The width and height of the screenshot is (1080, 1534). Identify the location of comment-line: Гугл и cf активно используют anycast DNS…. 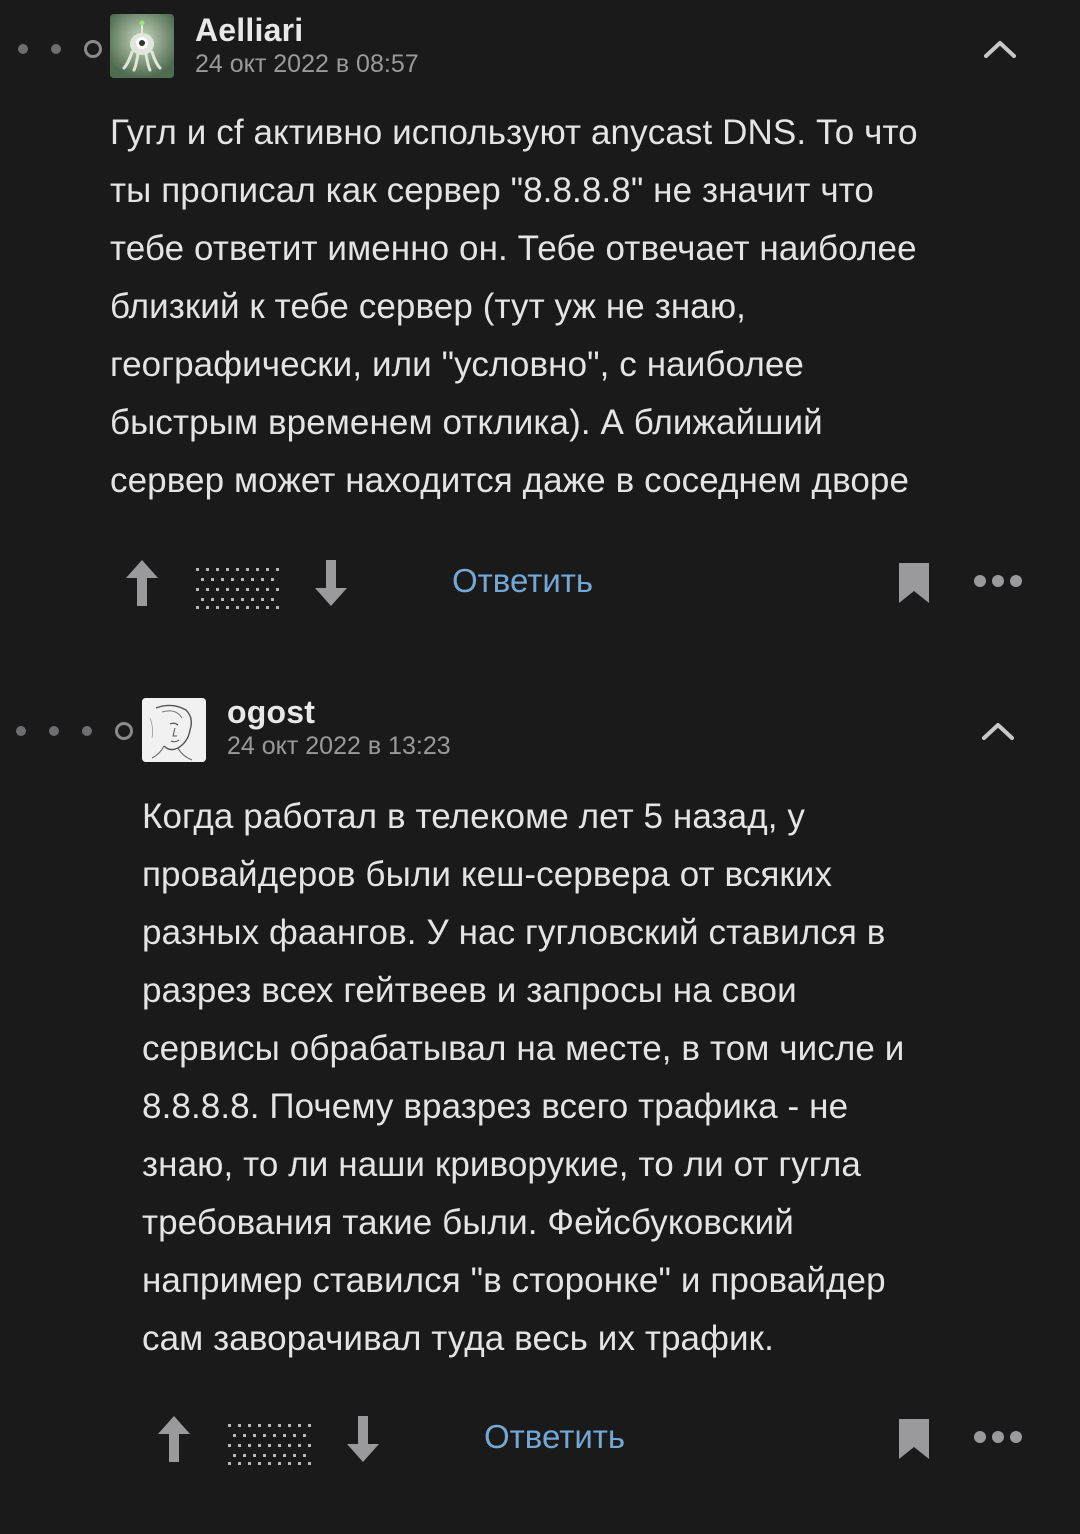
(514, 132).